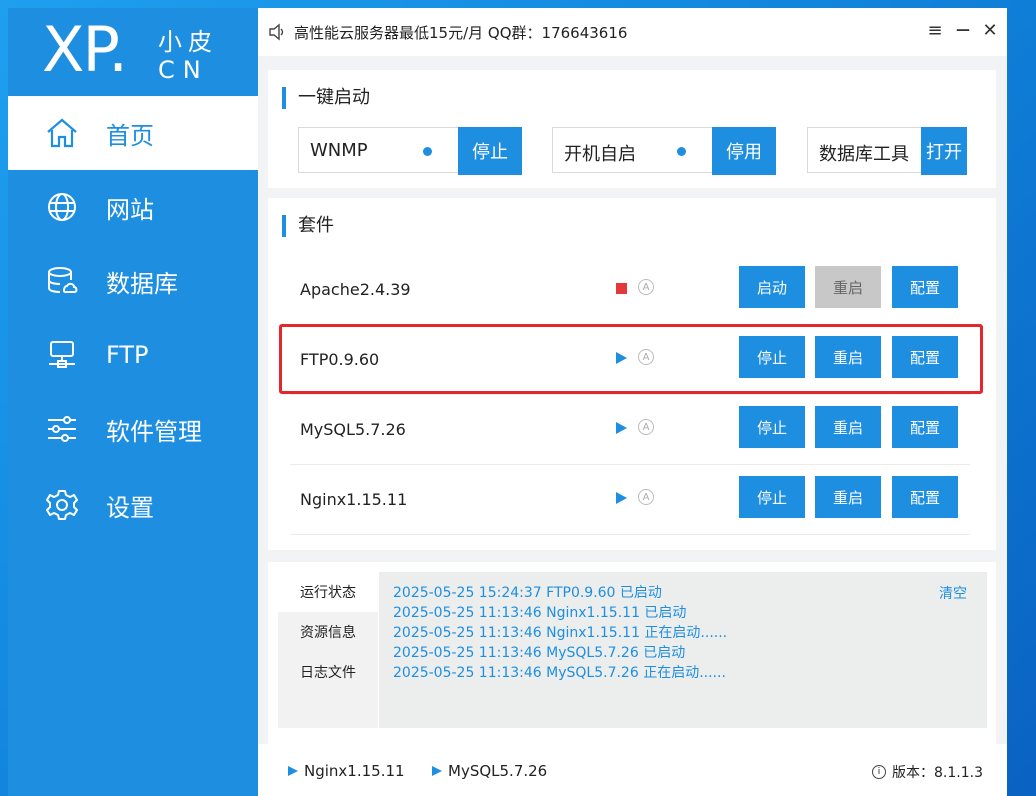  What do you see at coordinates (277, 32) in the screenshot?
I see `speaker-icon` at bounding box center [277, 32].